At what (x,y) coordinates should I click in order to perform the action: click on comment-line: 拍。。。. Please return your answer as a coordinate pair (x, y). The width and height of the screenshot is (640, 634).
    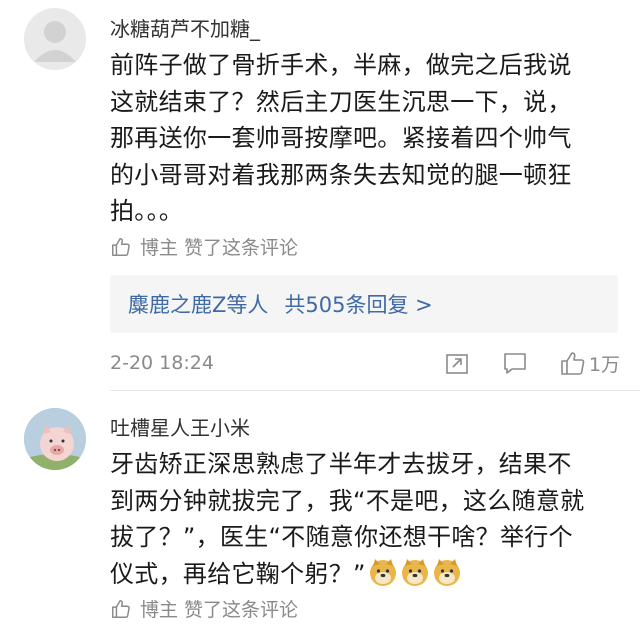
    Looking at the image, I should click on (147, 211).